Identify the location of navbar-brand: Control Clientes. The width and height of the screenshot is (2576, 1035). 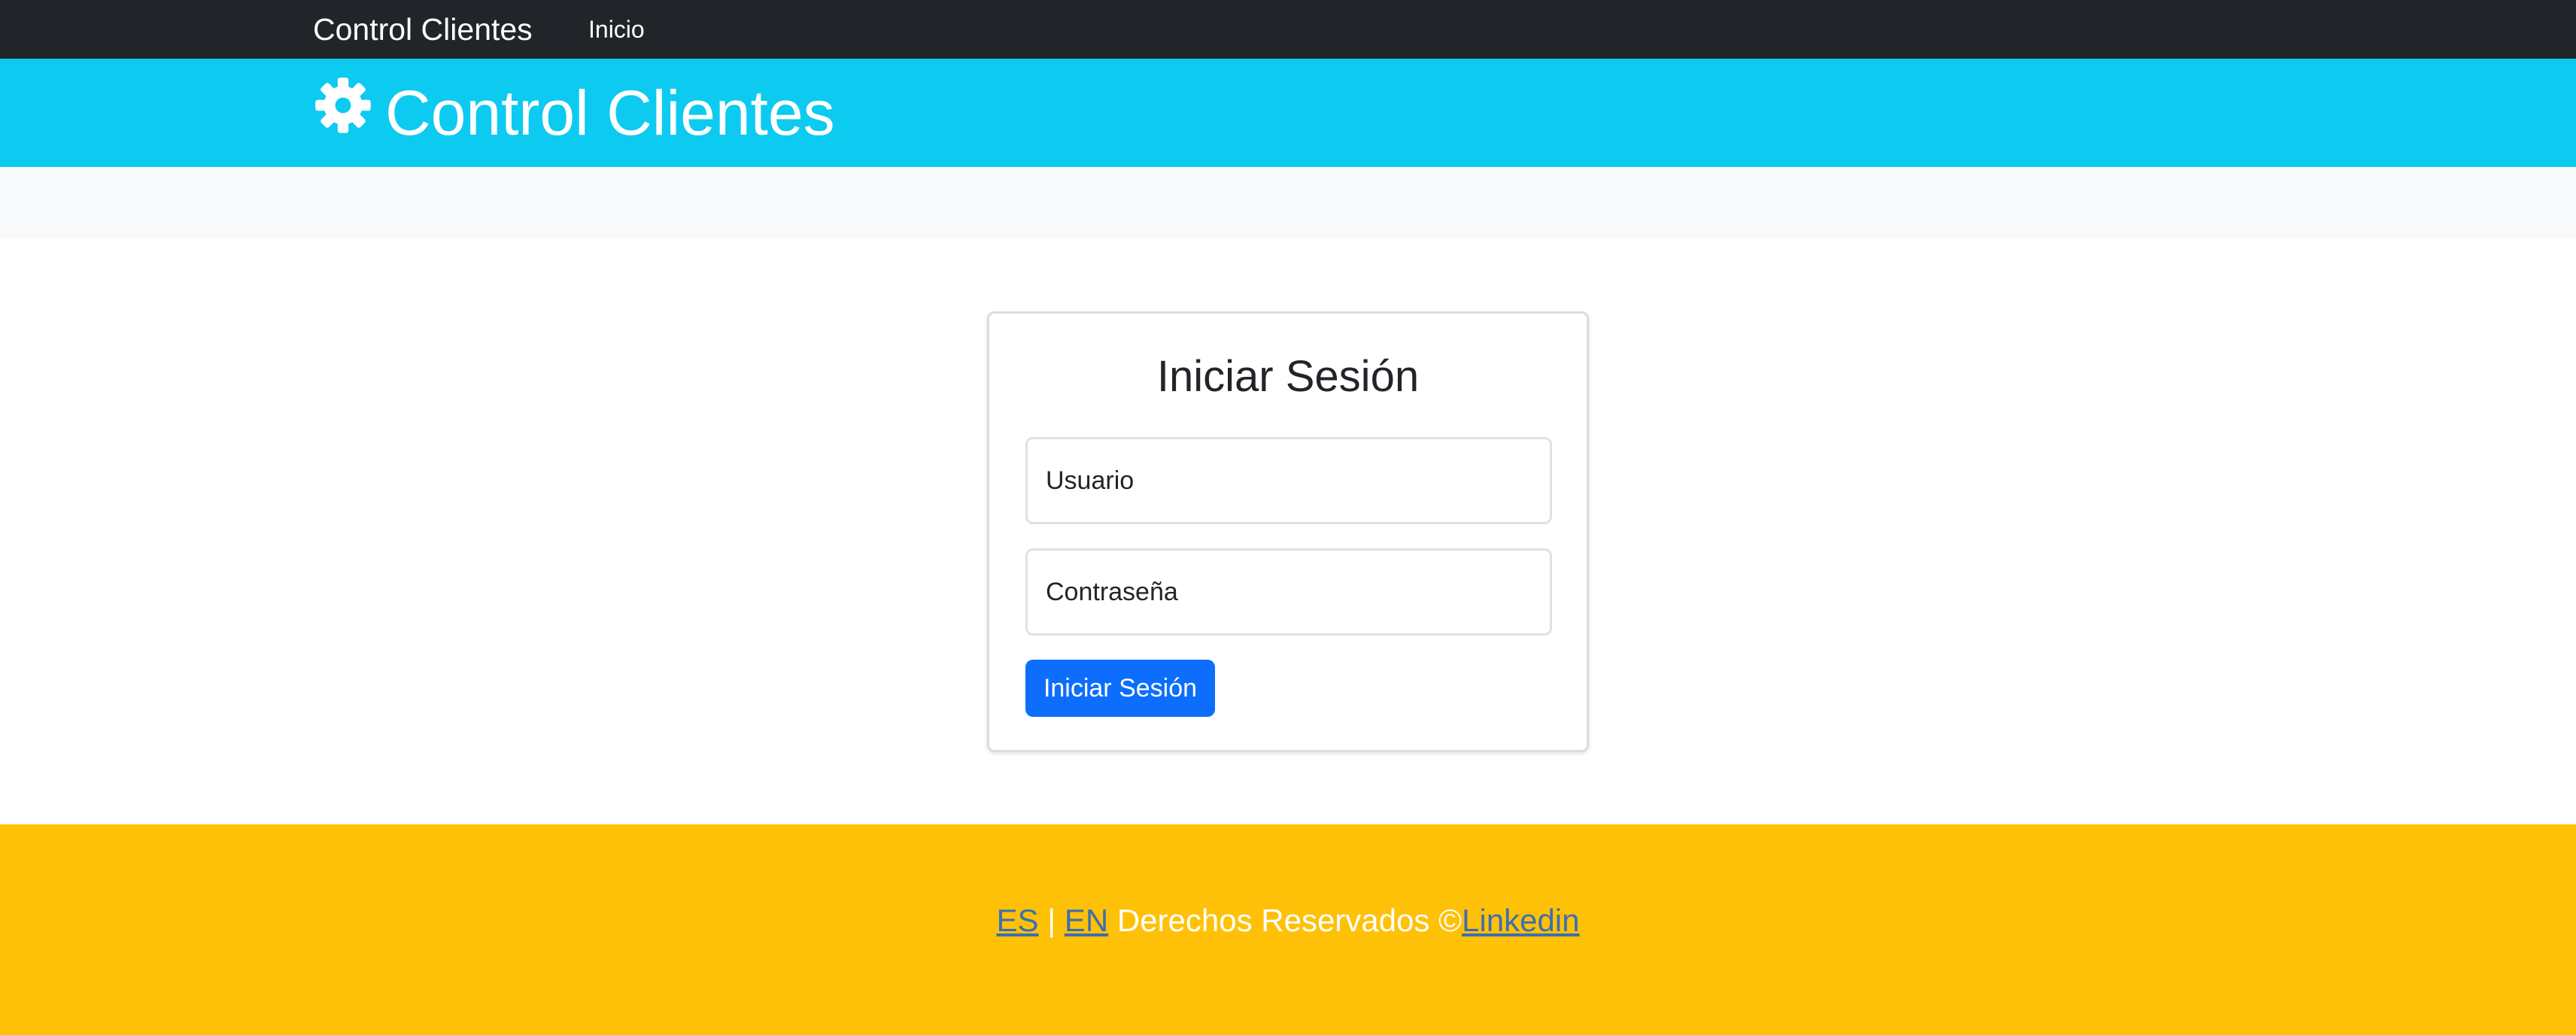
(423, 29).